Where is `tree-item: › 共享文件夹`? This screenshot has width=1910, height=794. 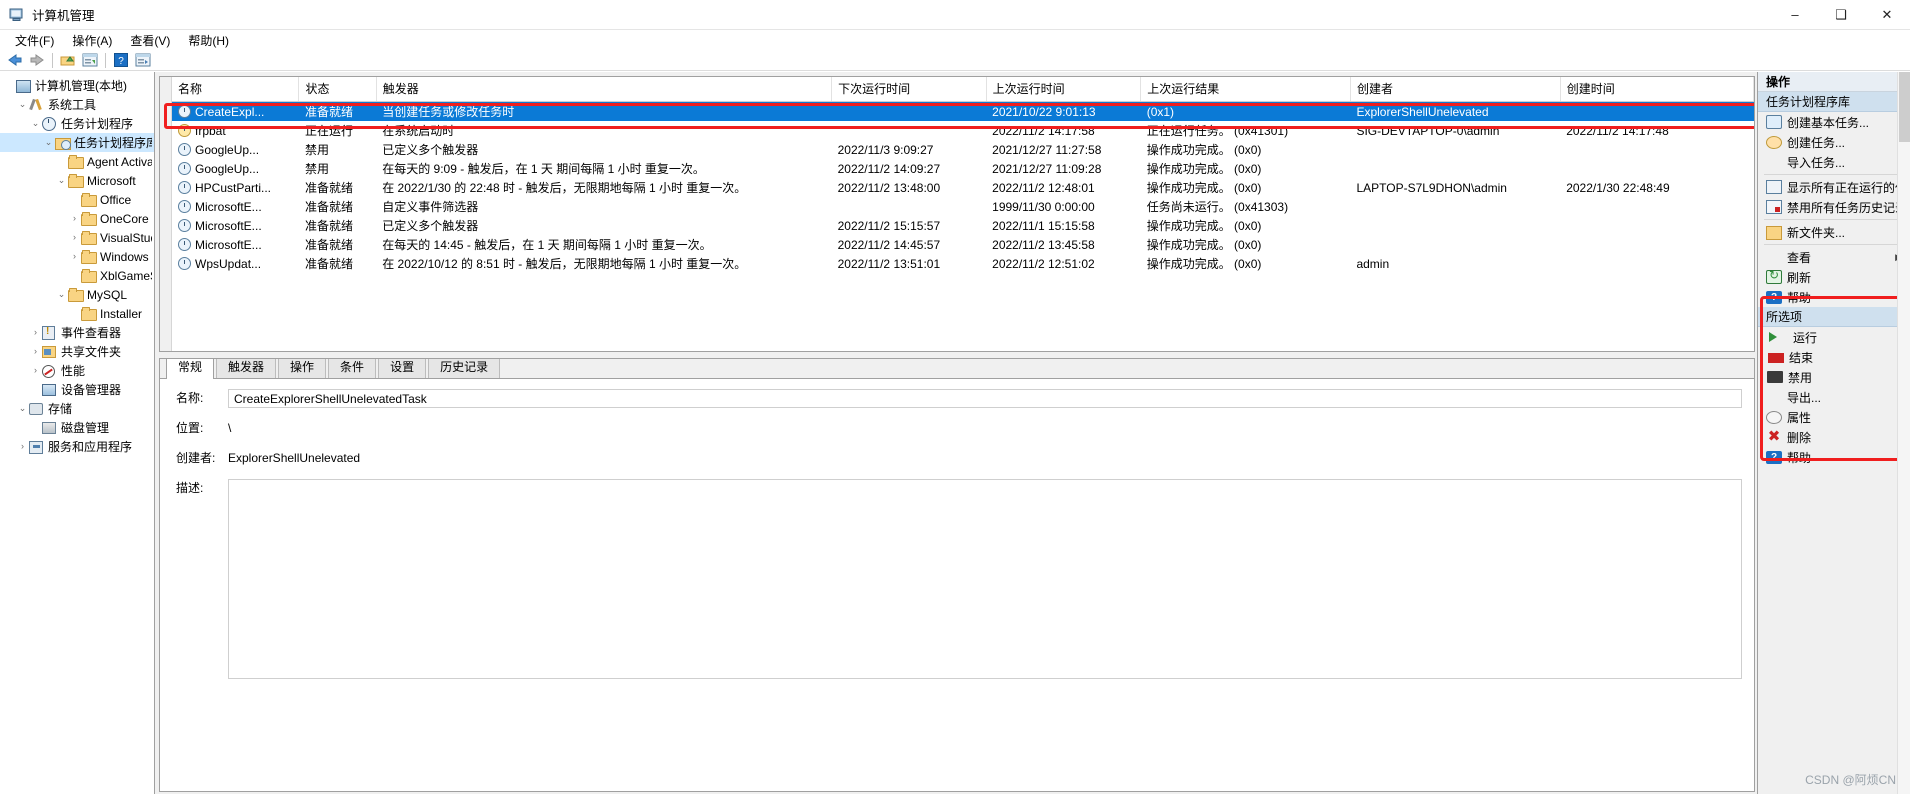
tree-item: › 共享文件夹 is located at coordinates (77, 351).